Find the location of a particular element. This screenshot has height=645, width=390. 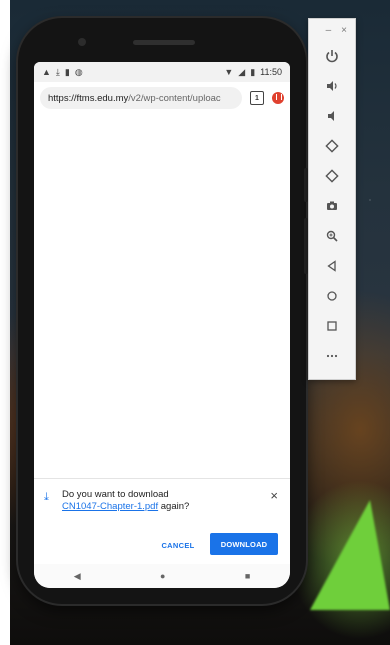

download-icon: ⤓ is located at coordinates (57, 71).